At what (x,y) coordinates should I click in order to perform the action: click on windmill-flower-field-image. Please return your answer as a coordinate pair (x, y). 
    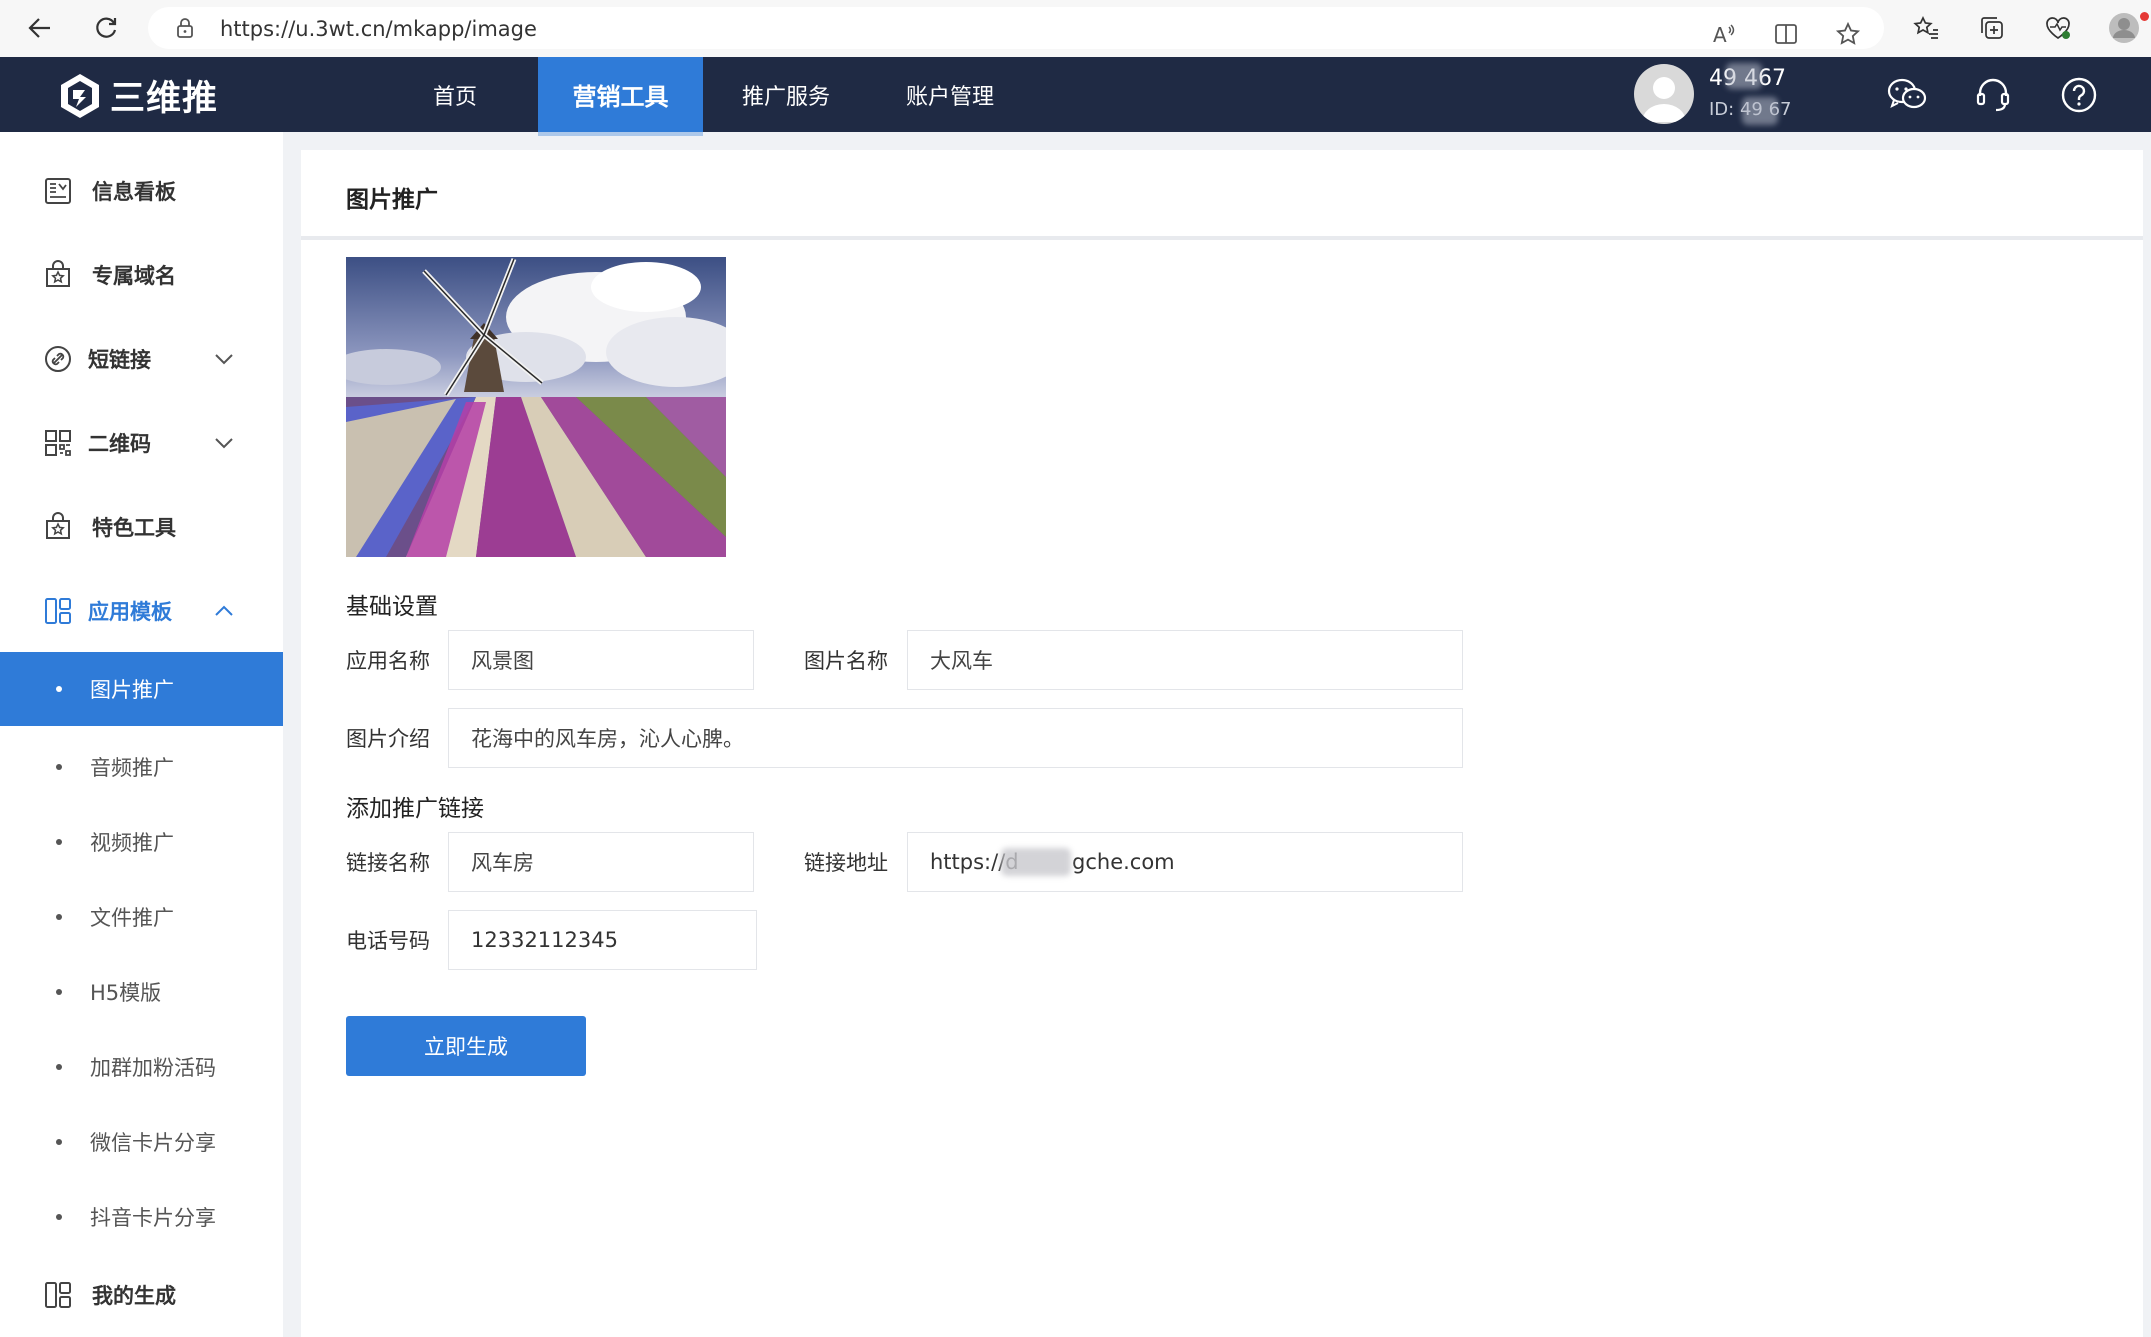
    Looking at the image, I should click on (536, 407).